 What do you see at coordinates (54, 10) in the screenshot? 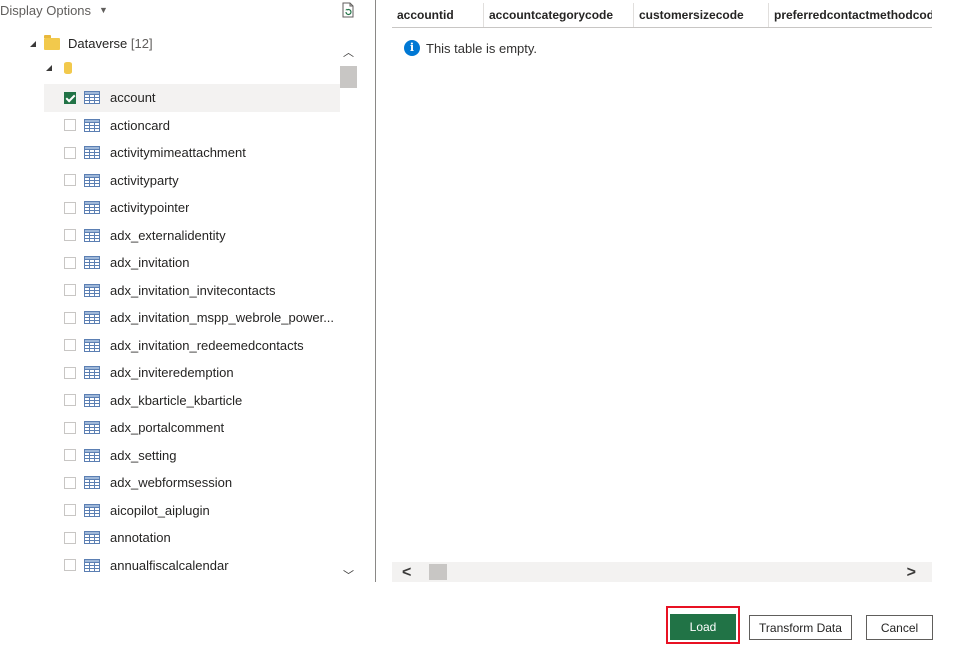
I see `display-options-dropdown: Display Options ▼` at bounding box center [54, 10].